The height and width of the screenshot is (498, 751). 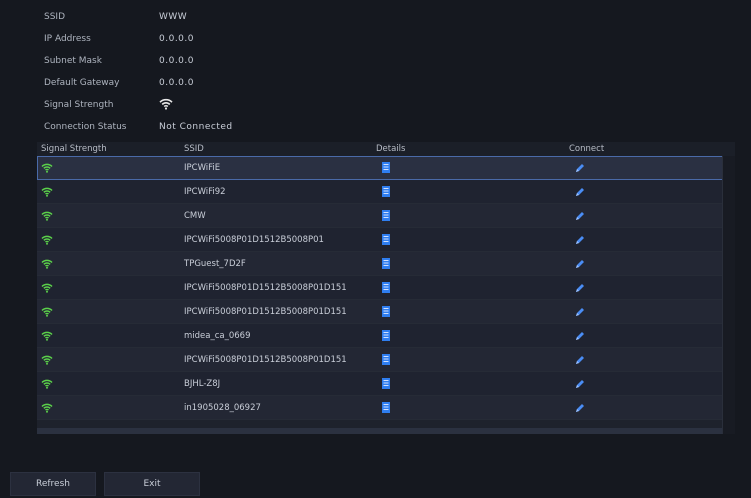 I want to click on refresh-button: Refresh, so click(x=53, y=484).